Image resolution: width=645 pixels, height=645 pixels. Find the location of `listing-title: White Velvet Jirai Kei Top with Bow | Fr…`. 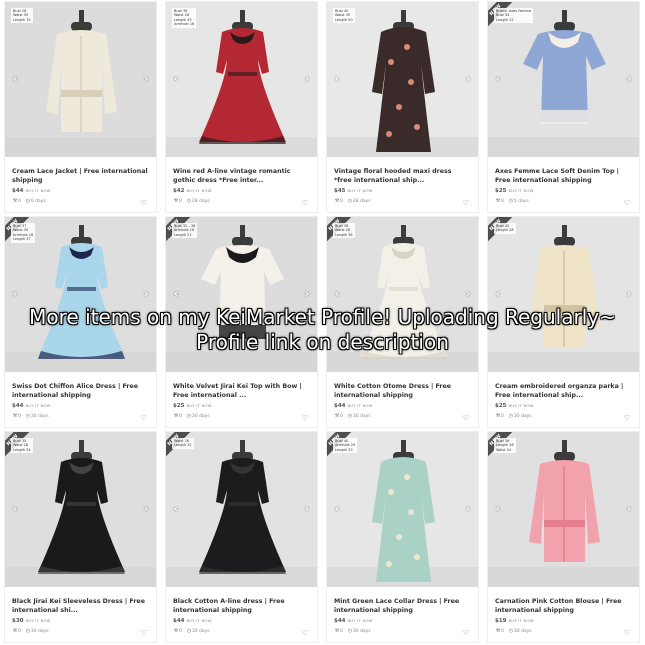

listing-title: White Velvet Jirai Kei Top with Bow | Fr… is located at coordinates (241, 391).